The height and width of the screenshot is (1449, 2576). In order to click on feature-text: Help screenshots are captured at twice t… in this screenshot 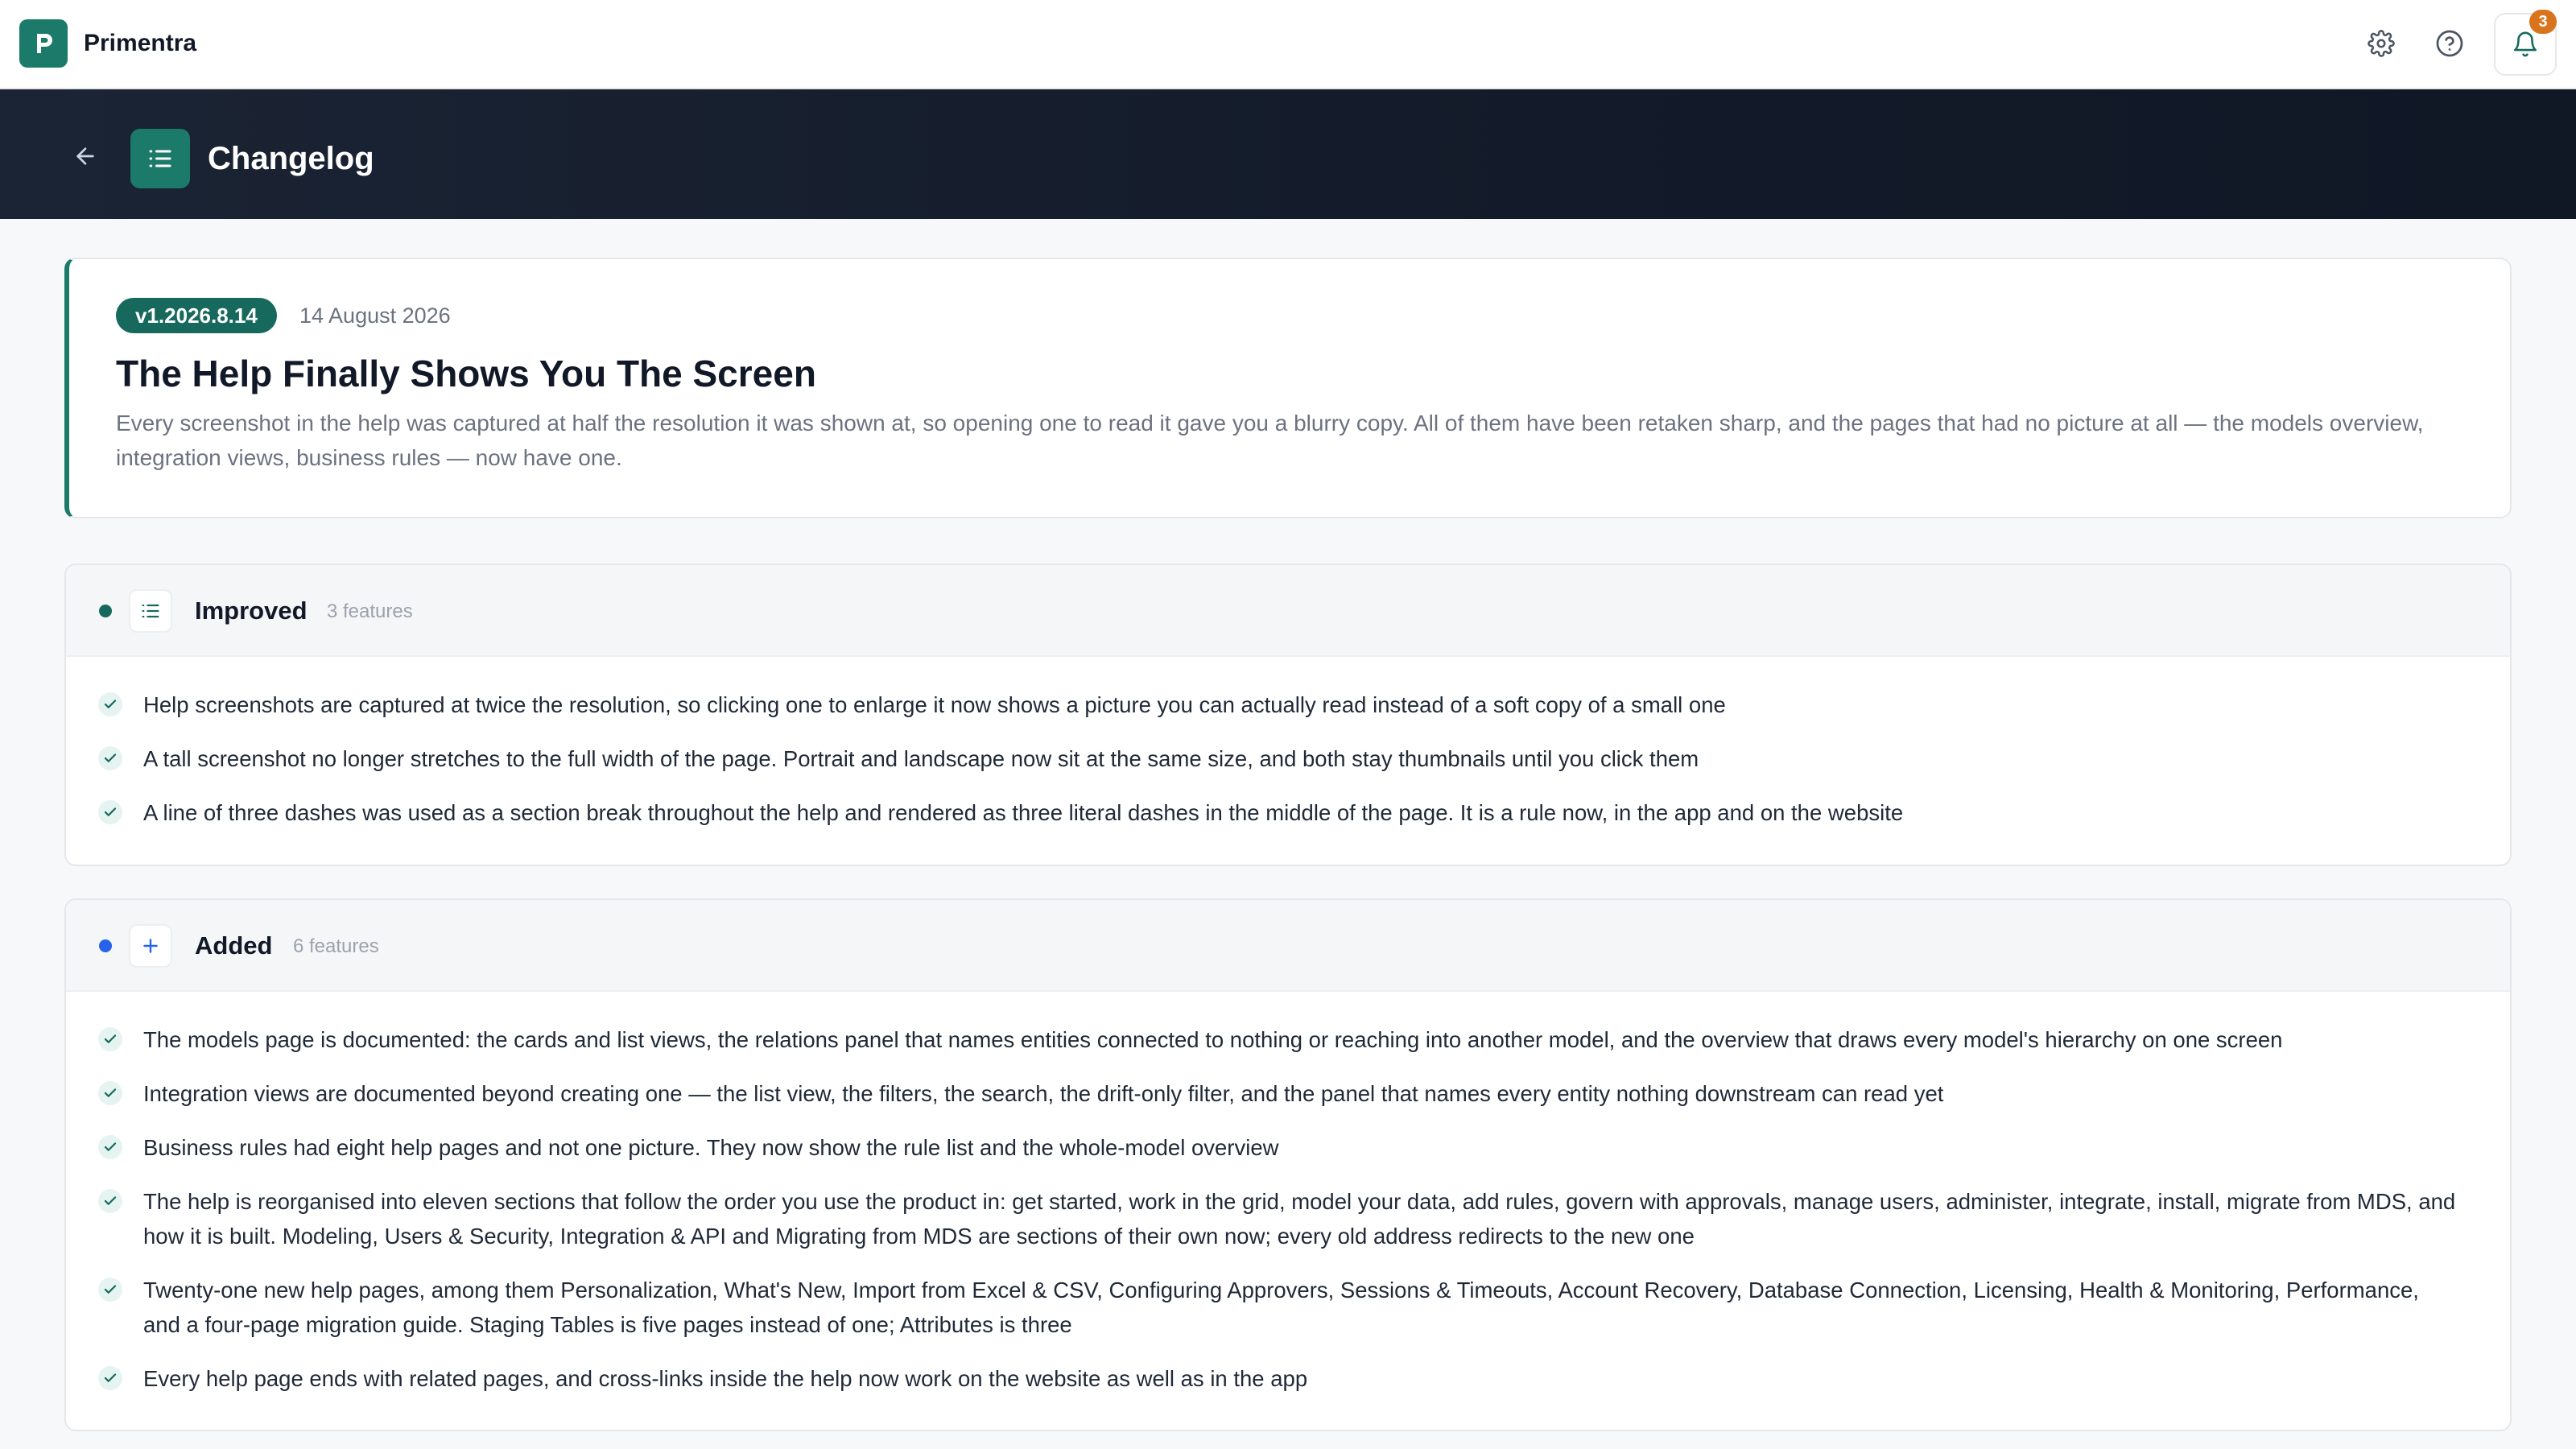, I will do `click(934, 704)`.